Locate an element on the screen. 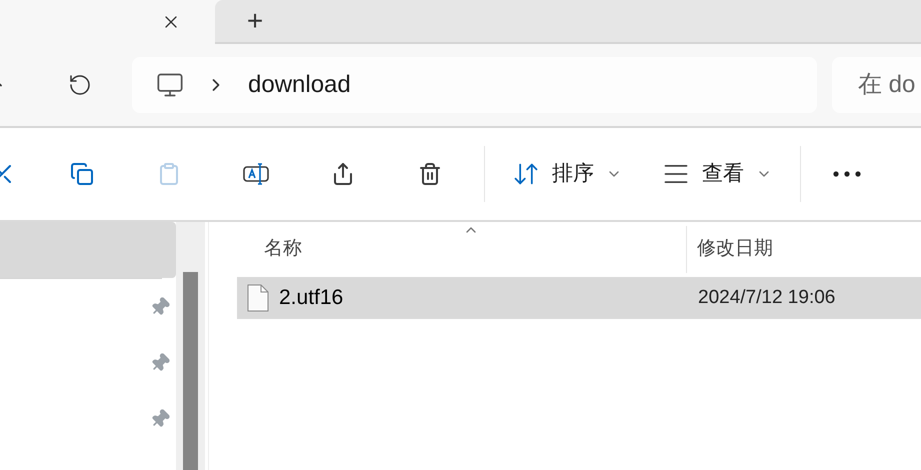 The image size is (921, 470). share-icon is located at coordinates (343, 174).